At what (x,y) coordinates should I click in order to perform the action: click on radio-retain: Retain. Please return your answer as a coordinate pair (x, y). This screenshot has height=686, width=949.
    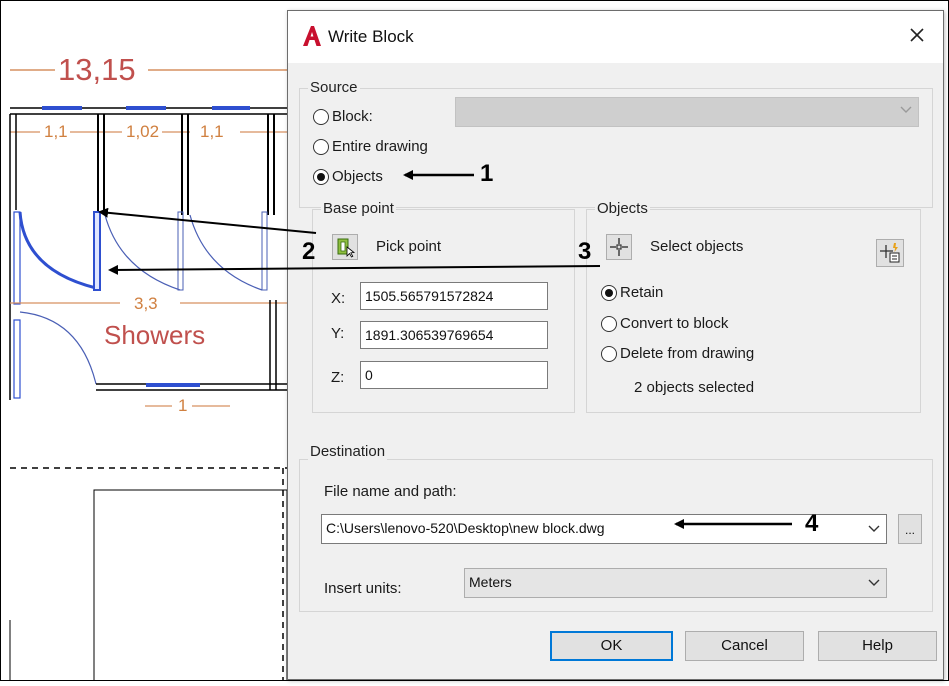
    Looking at the image, I should click on (632, 292).